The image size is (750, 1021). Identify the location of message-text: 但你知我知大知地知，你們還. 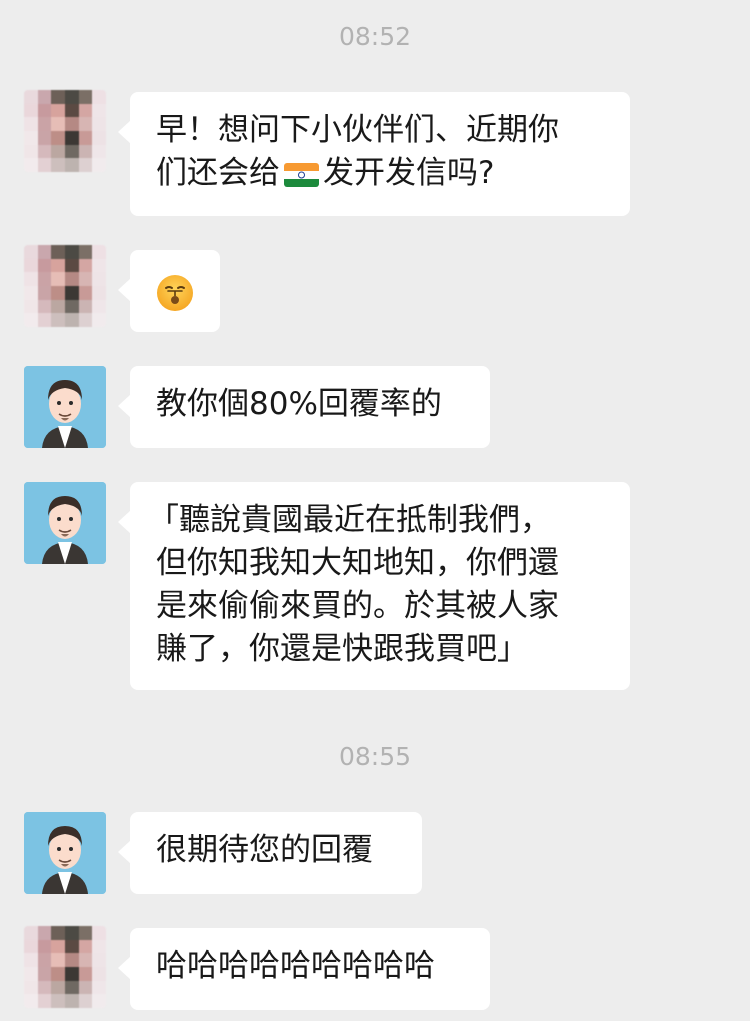
(357, 563).